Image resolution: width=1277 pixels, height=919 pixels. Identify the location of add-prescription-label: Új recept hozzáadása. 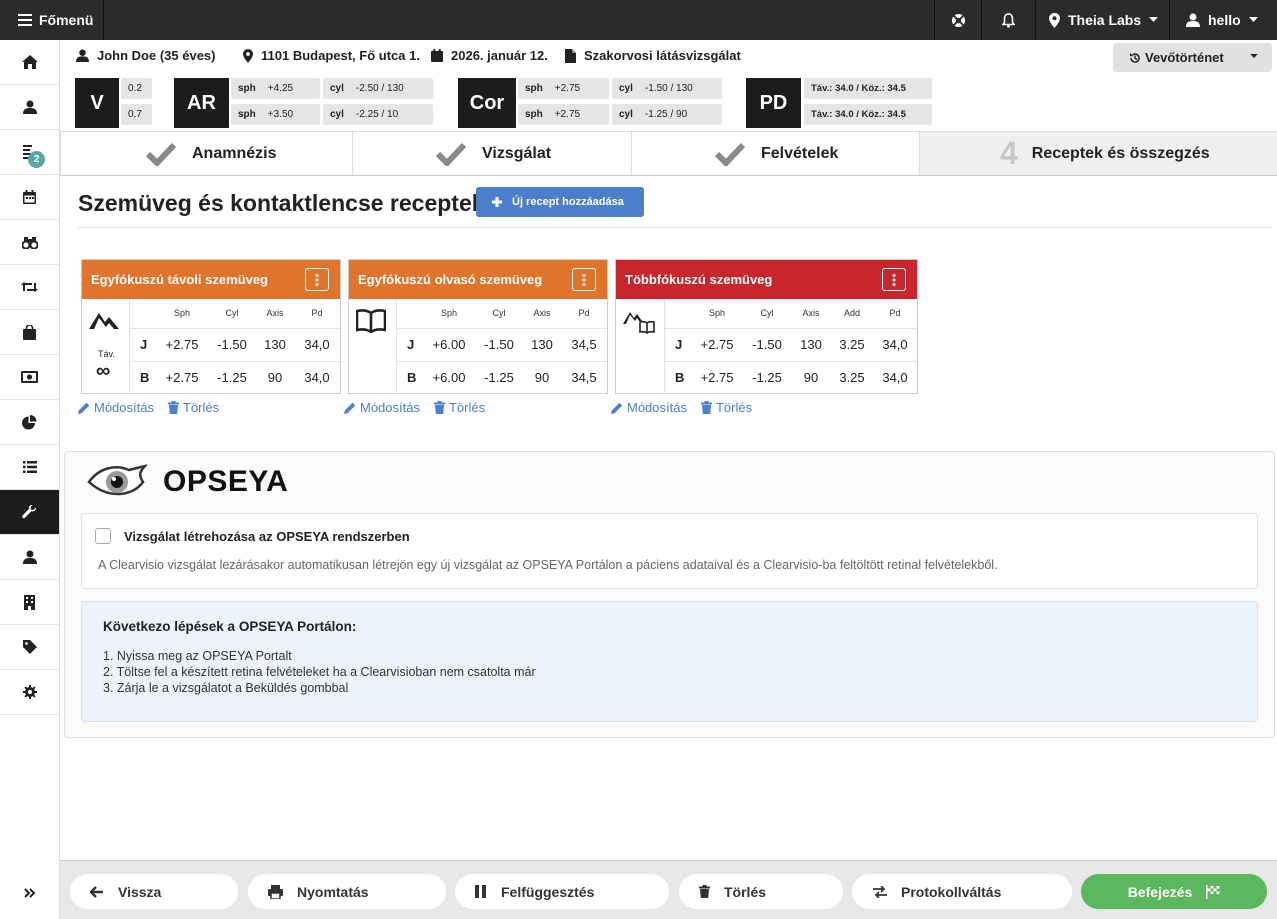
(568, 202).